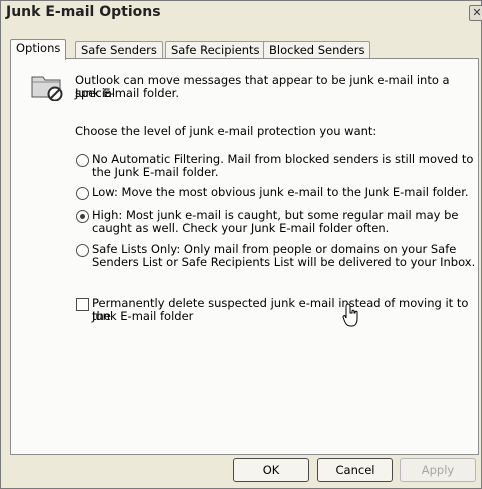 This screenshot has height=489, width=482. I want to click on cancel-button: Cancel, so click(355, 470).